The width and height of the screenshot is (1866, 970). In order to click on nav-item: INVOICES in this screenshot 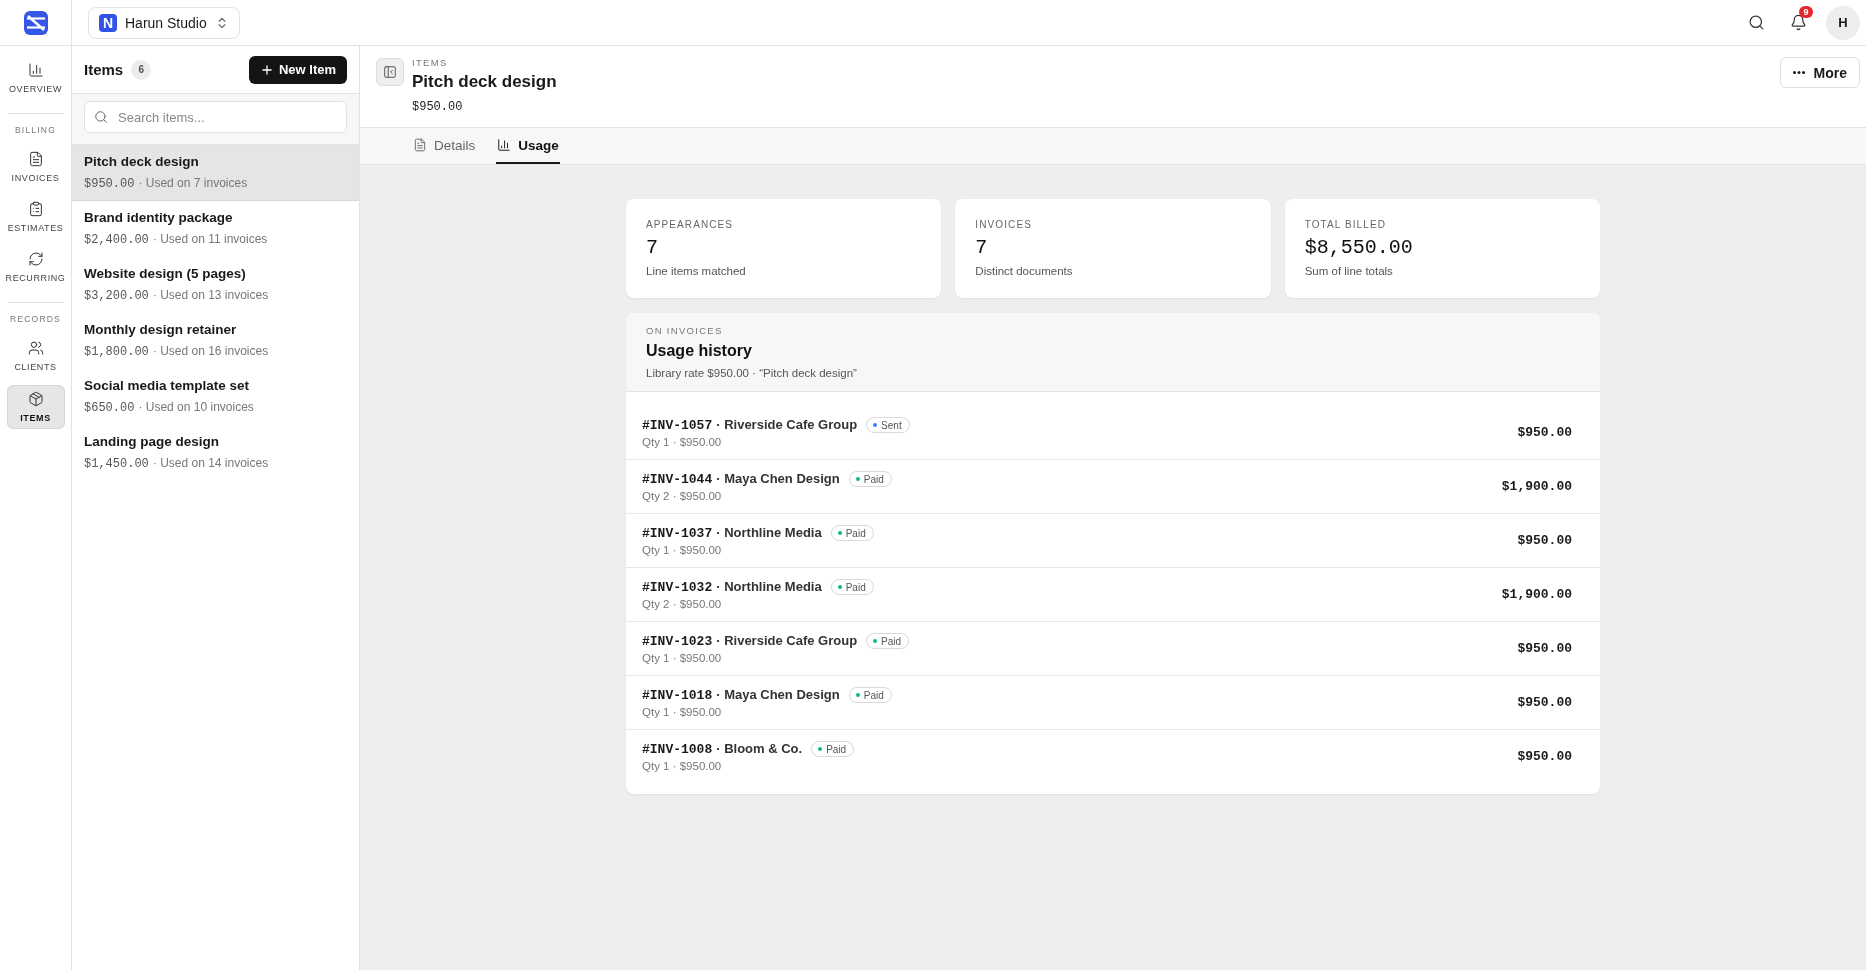, I will do `click(35, 167)`.